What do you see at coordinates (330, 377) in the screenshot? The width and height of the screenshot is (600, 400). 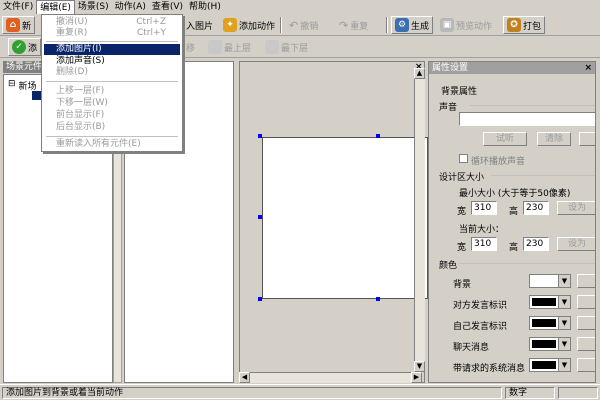 I see `canvas-hscrollbar: ◀ ▶` at bounding box center [330, 377].